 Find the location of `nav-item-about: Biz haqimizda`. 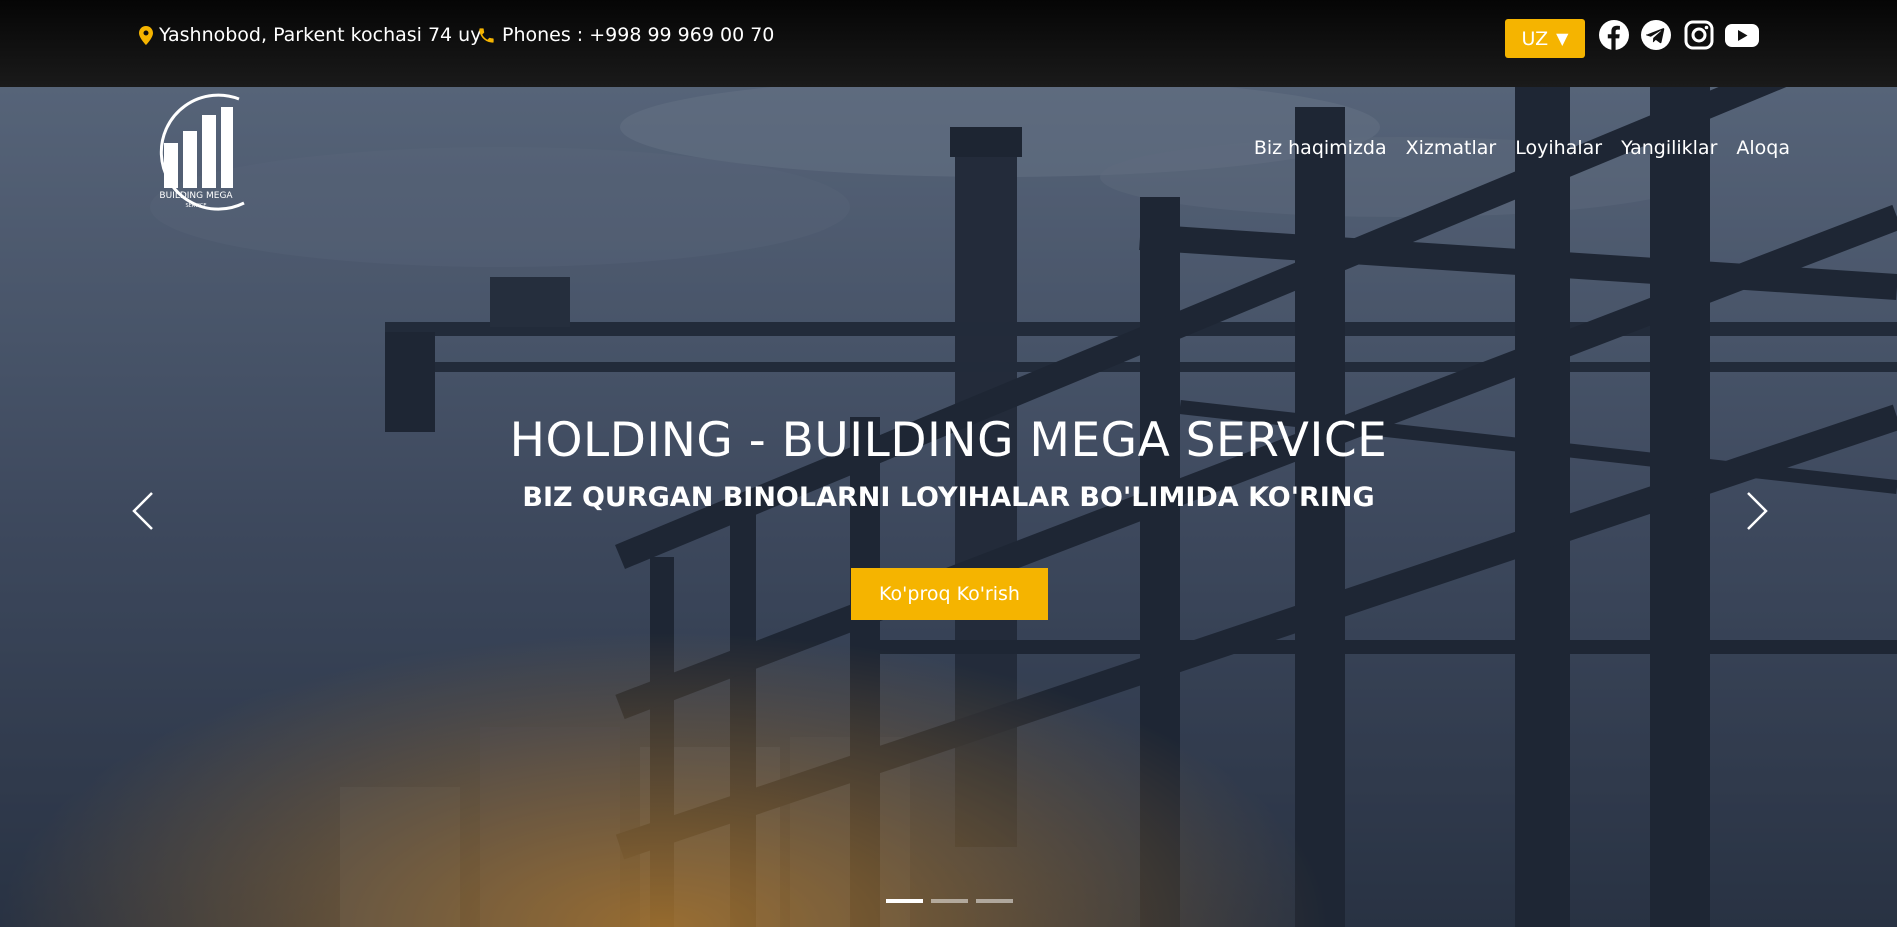

nav-item-about: Biz haqimizda is located at coordinates (1320, 148).